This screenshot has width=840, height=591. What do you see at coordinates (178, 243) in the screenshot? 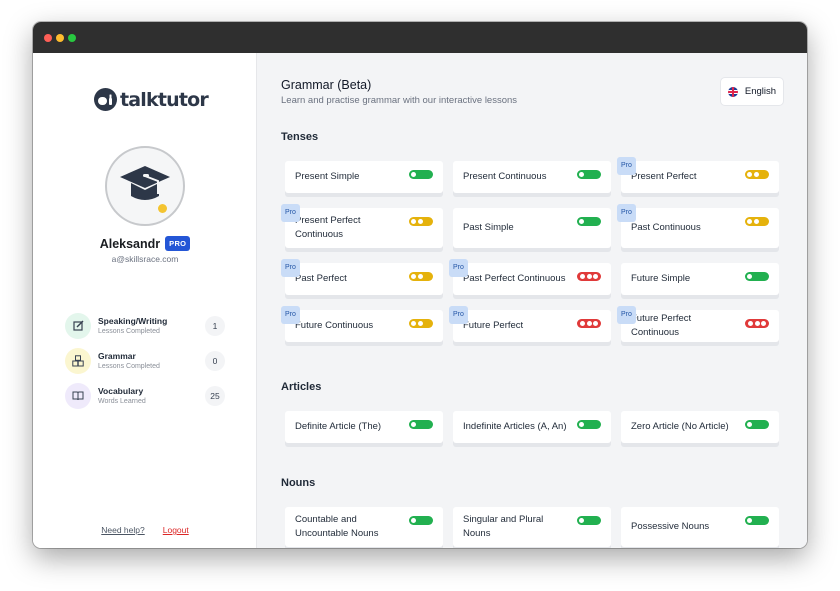
I see `pro-badge: PRO` at bounding box center [178, 243].